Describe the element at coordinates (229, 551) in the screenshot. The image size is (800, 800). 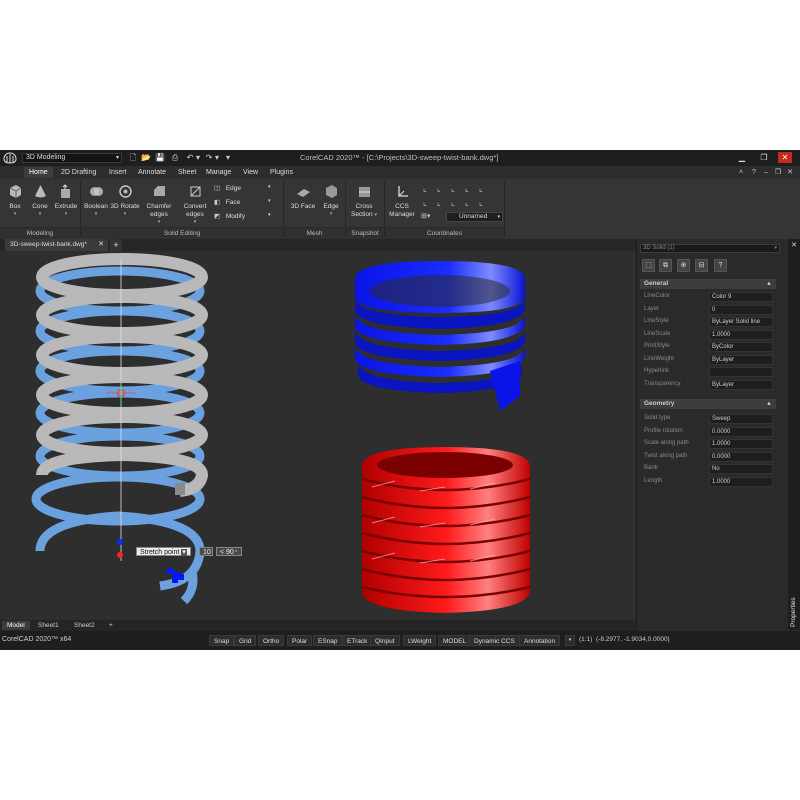
I see `angle-input: < 90 °` at that location.